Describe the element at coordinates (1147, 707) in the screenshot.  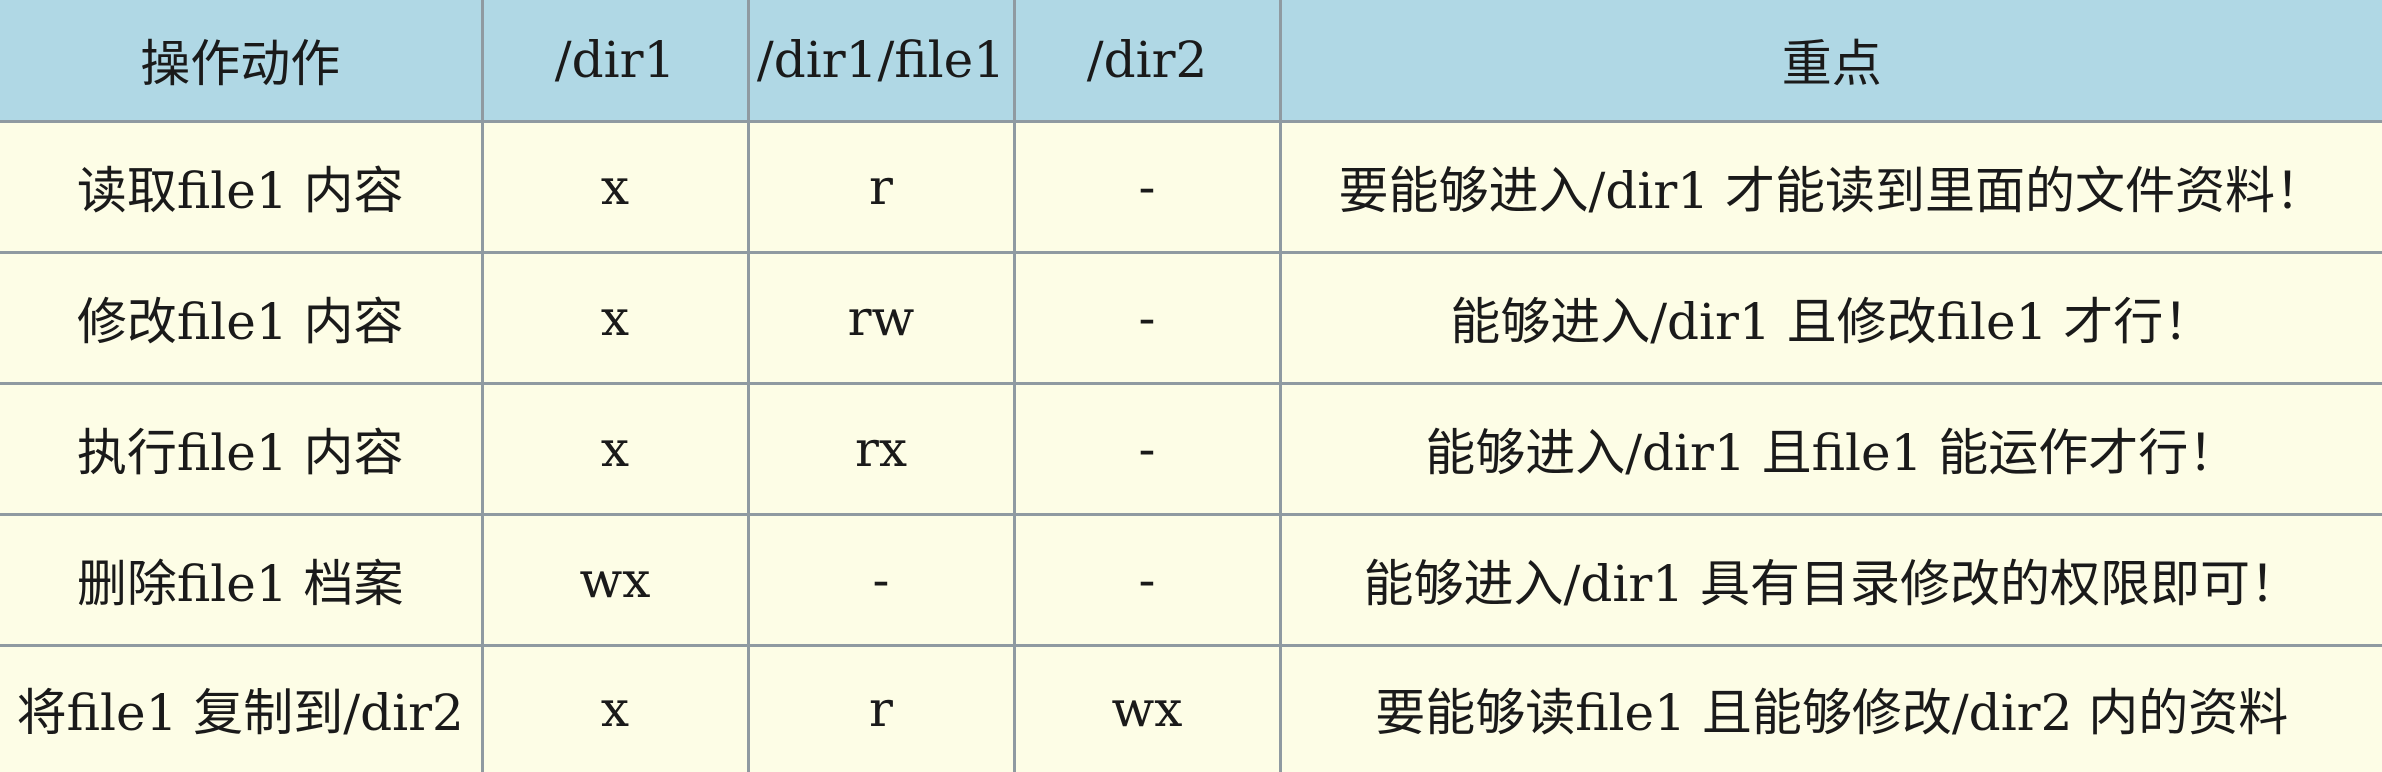
I see `cell-dir2: wx` at that location.